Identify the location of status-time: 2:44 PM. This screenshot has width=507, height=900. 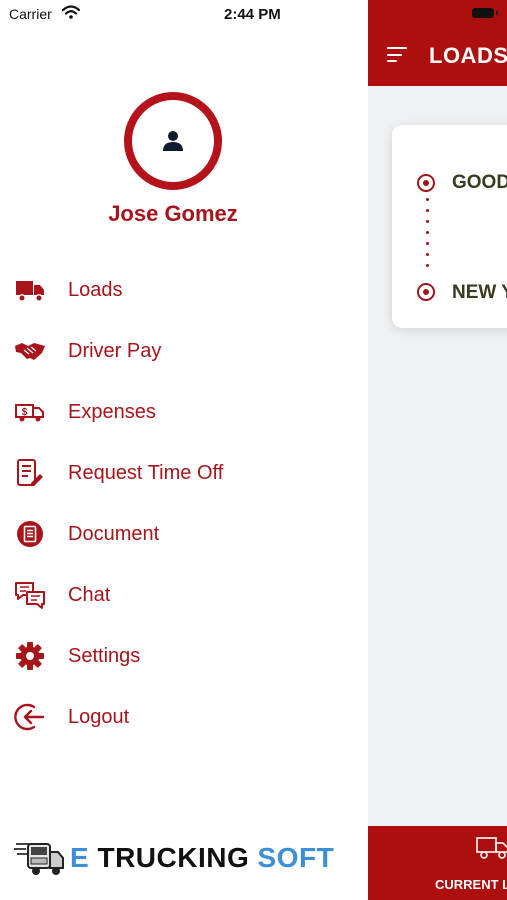
(252, 14).